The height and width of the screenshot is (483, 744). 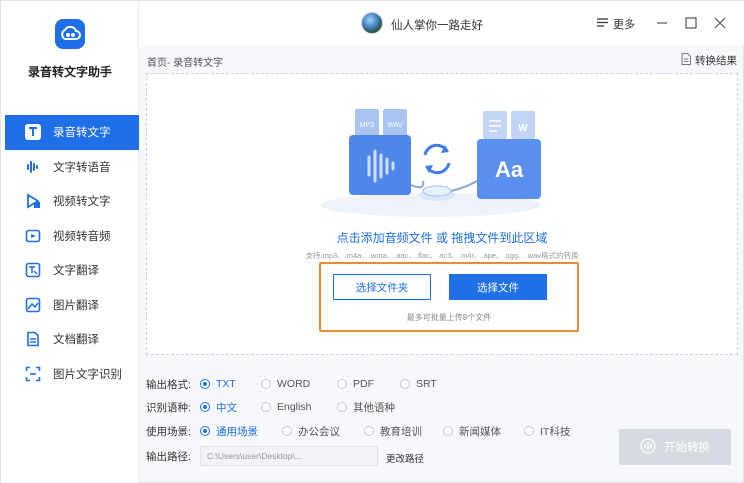 What do you see at coordinates (33, 339) in the screenshot?
I see `doc-translate-icon` at bounding box center [33, 339].